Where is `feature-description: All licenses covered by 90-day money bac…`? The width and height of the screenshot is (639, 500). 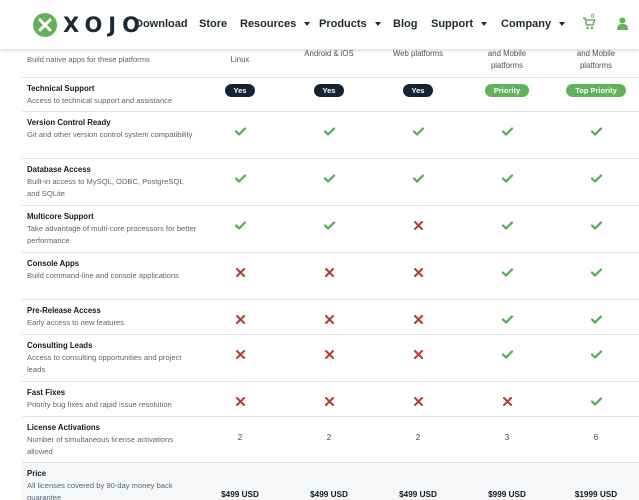
feature-description: All licenses covered by 90-day money bac… is located at coordinates (100, 490).